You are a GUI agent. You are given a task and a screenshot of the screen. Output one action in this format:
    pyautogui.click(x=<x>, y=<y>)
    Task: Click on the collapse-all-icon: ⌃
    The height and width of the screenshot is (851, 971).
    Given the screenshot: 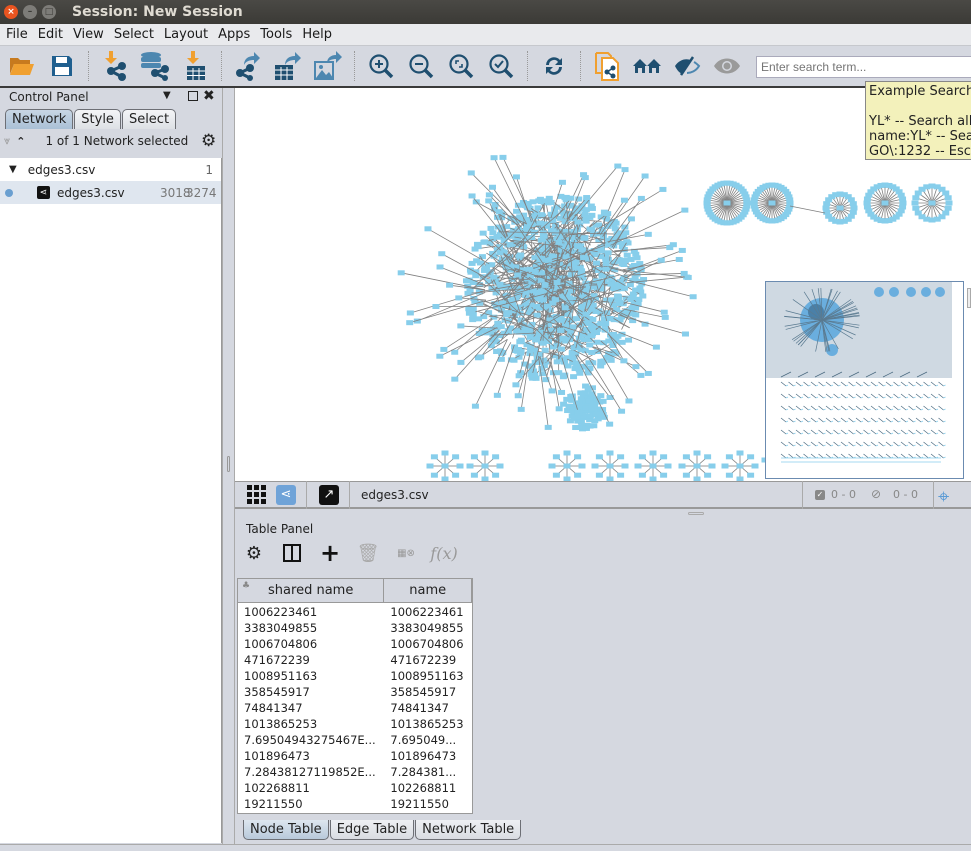 What is the action you would take?
    pyautogui.click(x=20, y=141)
    